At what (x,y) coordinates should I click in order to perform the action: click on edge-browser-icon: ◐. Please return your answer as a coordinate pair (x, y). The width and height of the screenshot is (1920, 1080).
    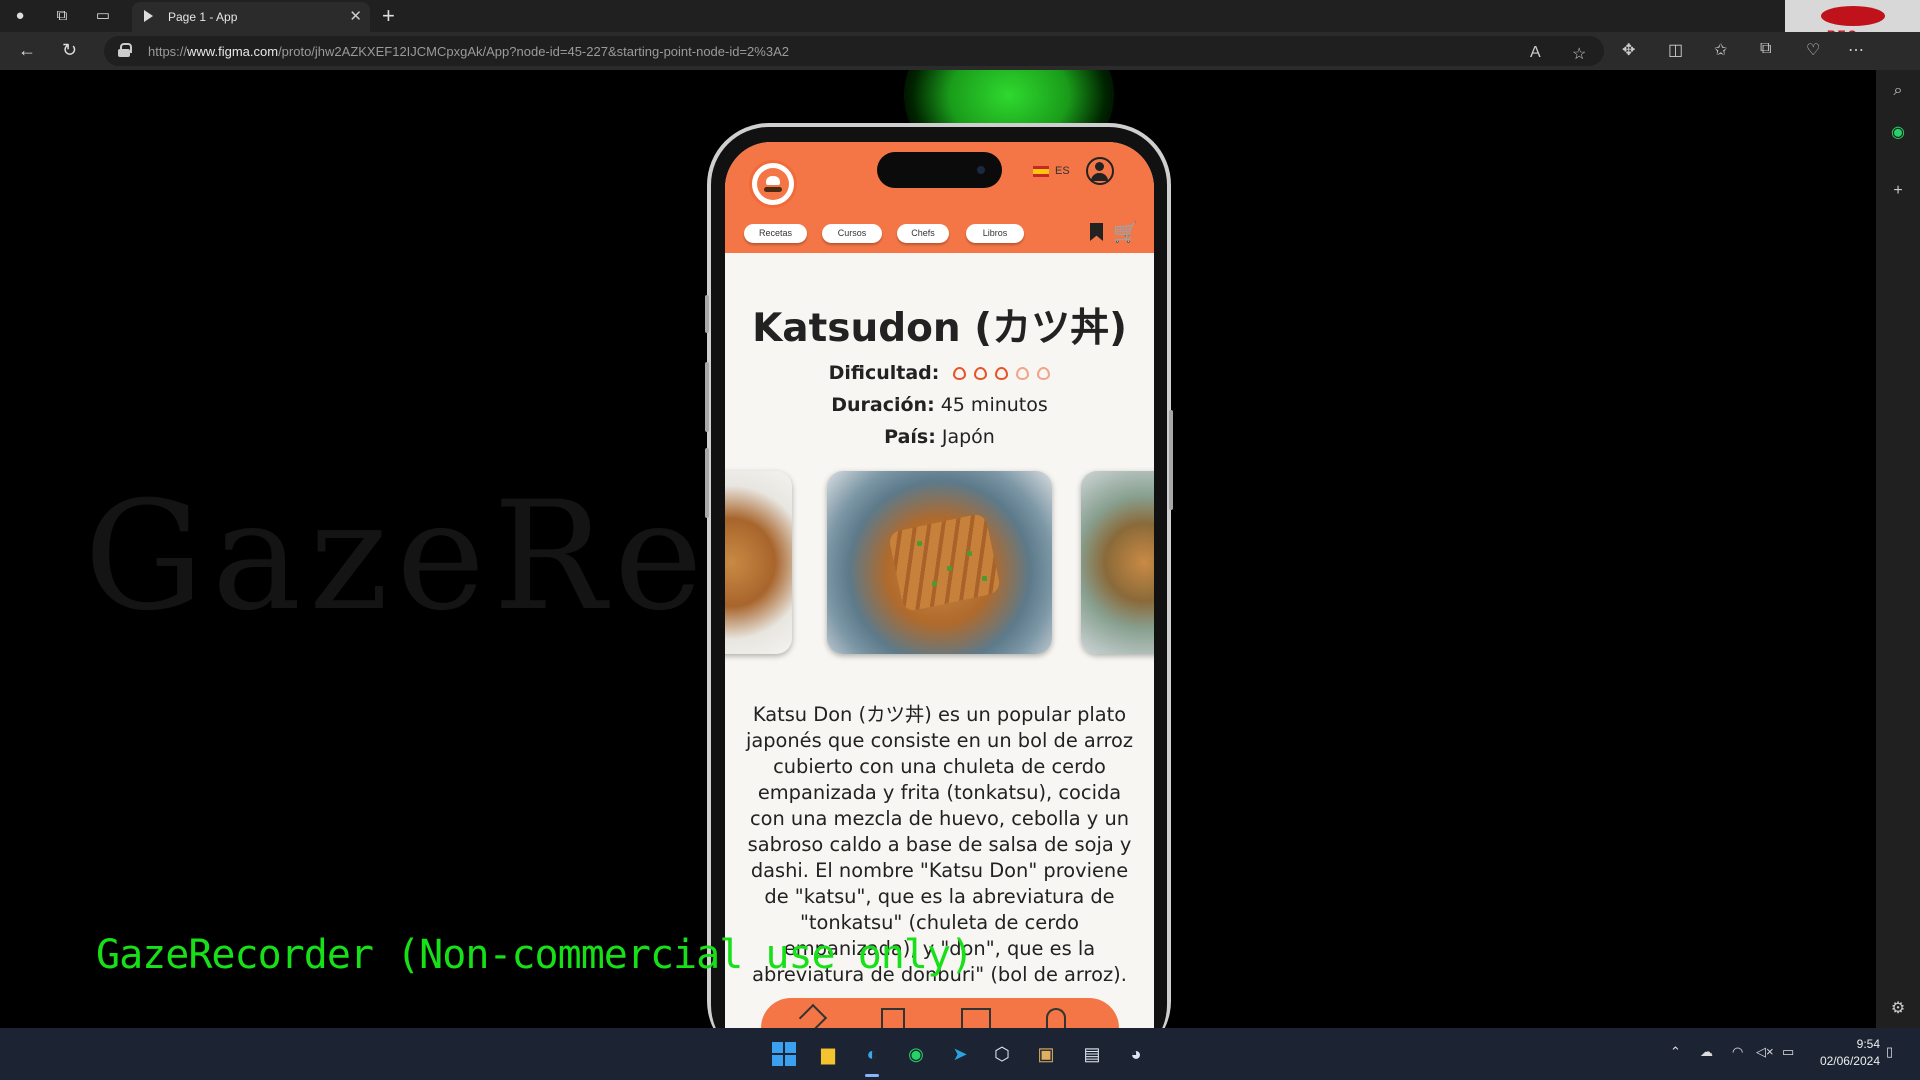
    Looking at the image, I should click on (872, 1054).